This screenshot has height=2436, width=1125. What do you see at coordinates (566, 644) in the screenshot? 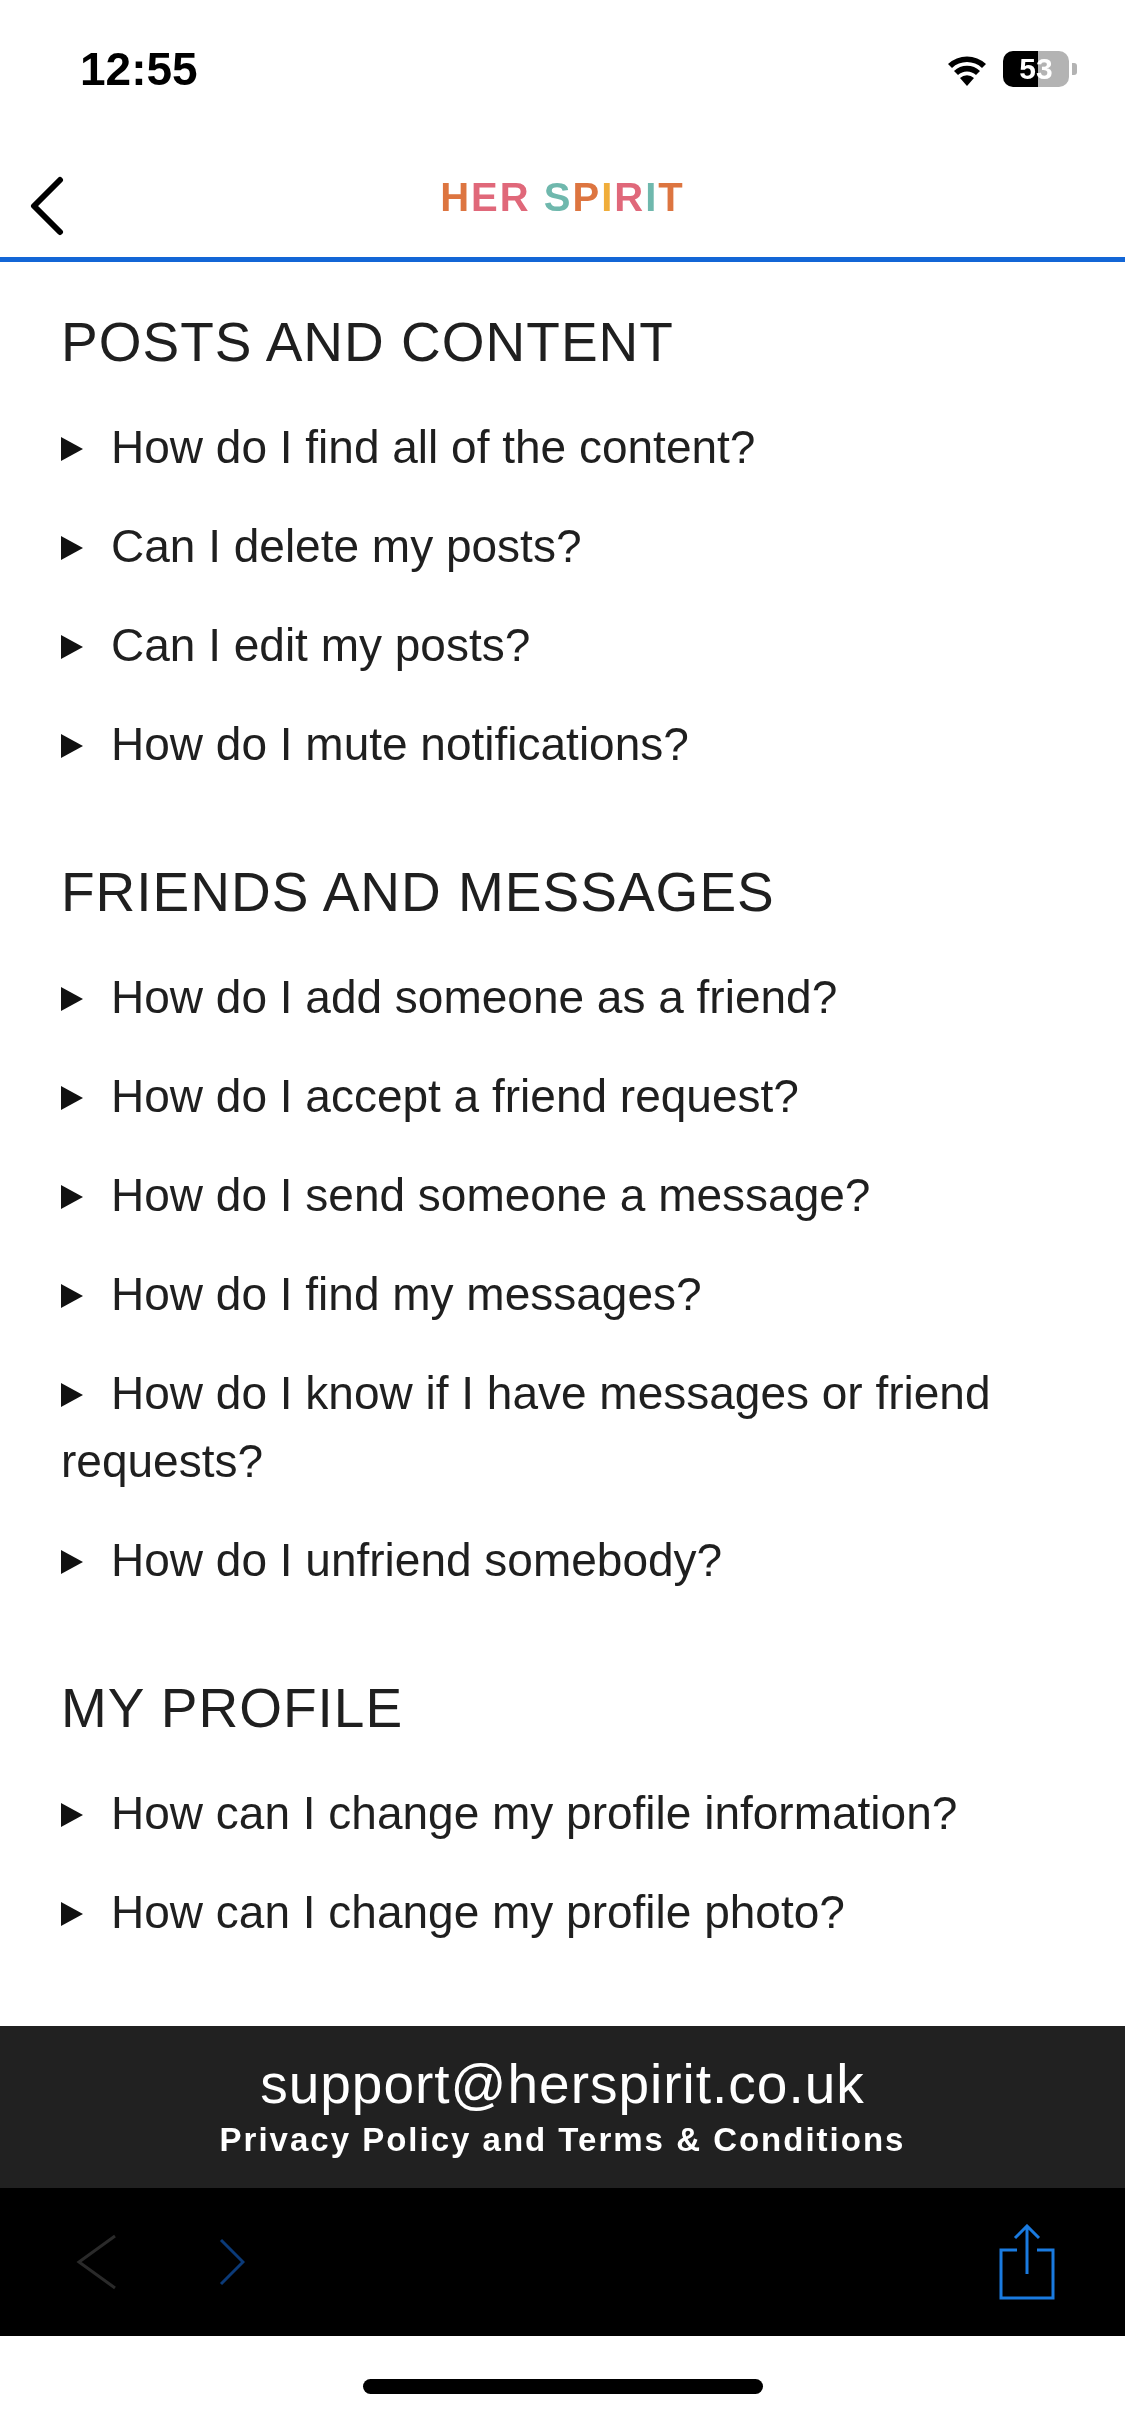
I see `faq-item: Can I edit my posts?` at bounding box center [566, 644].